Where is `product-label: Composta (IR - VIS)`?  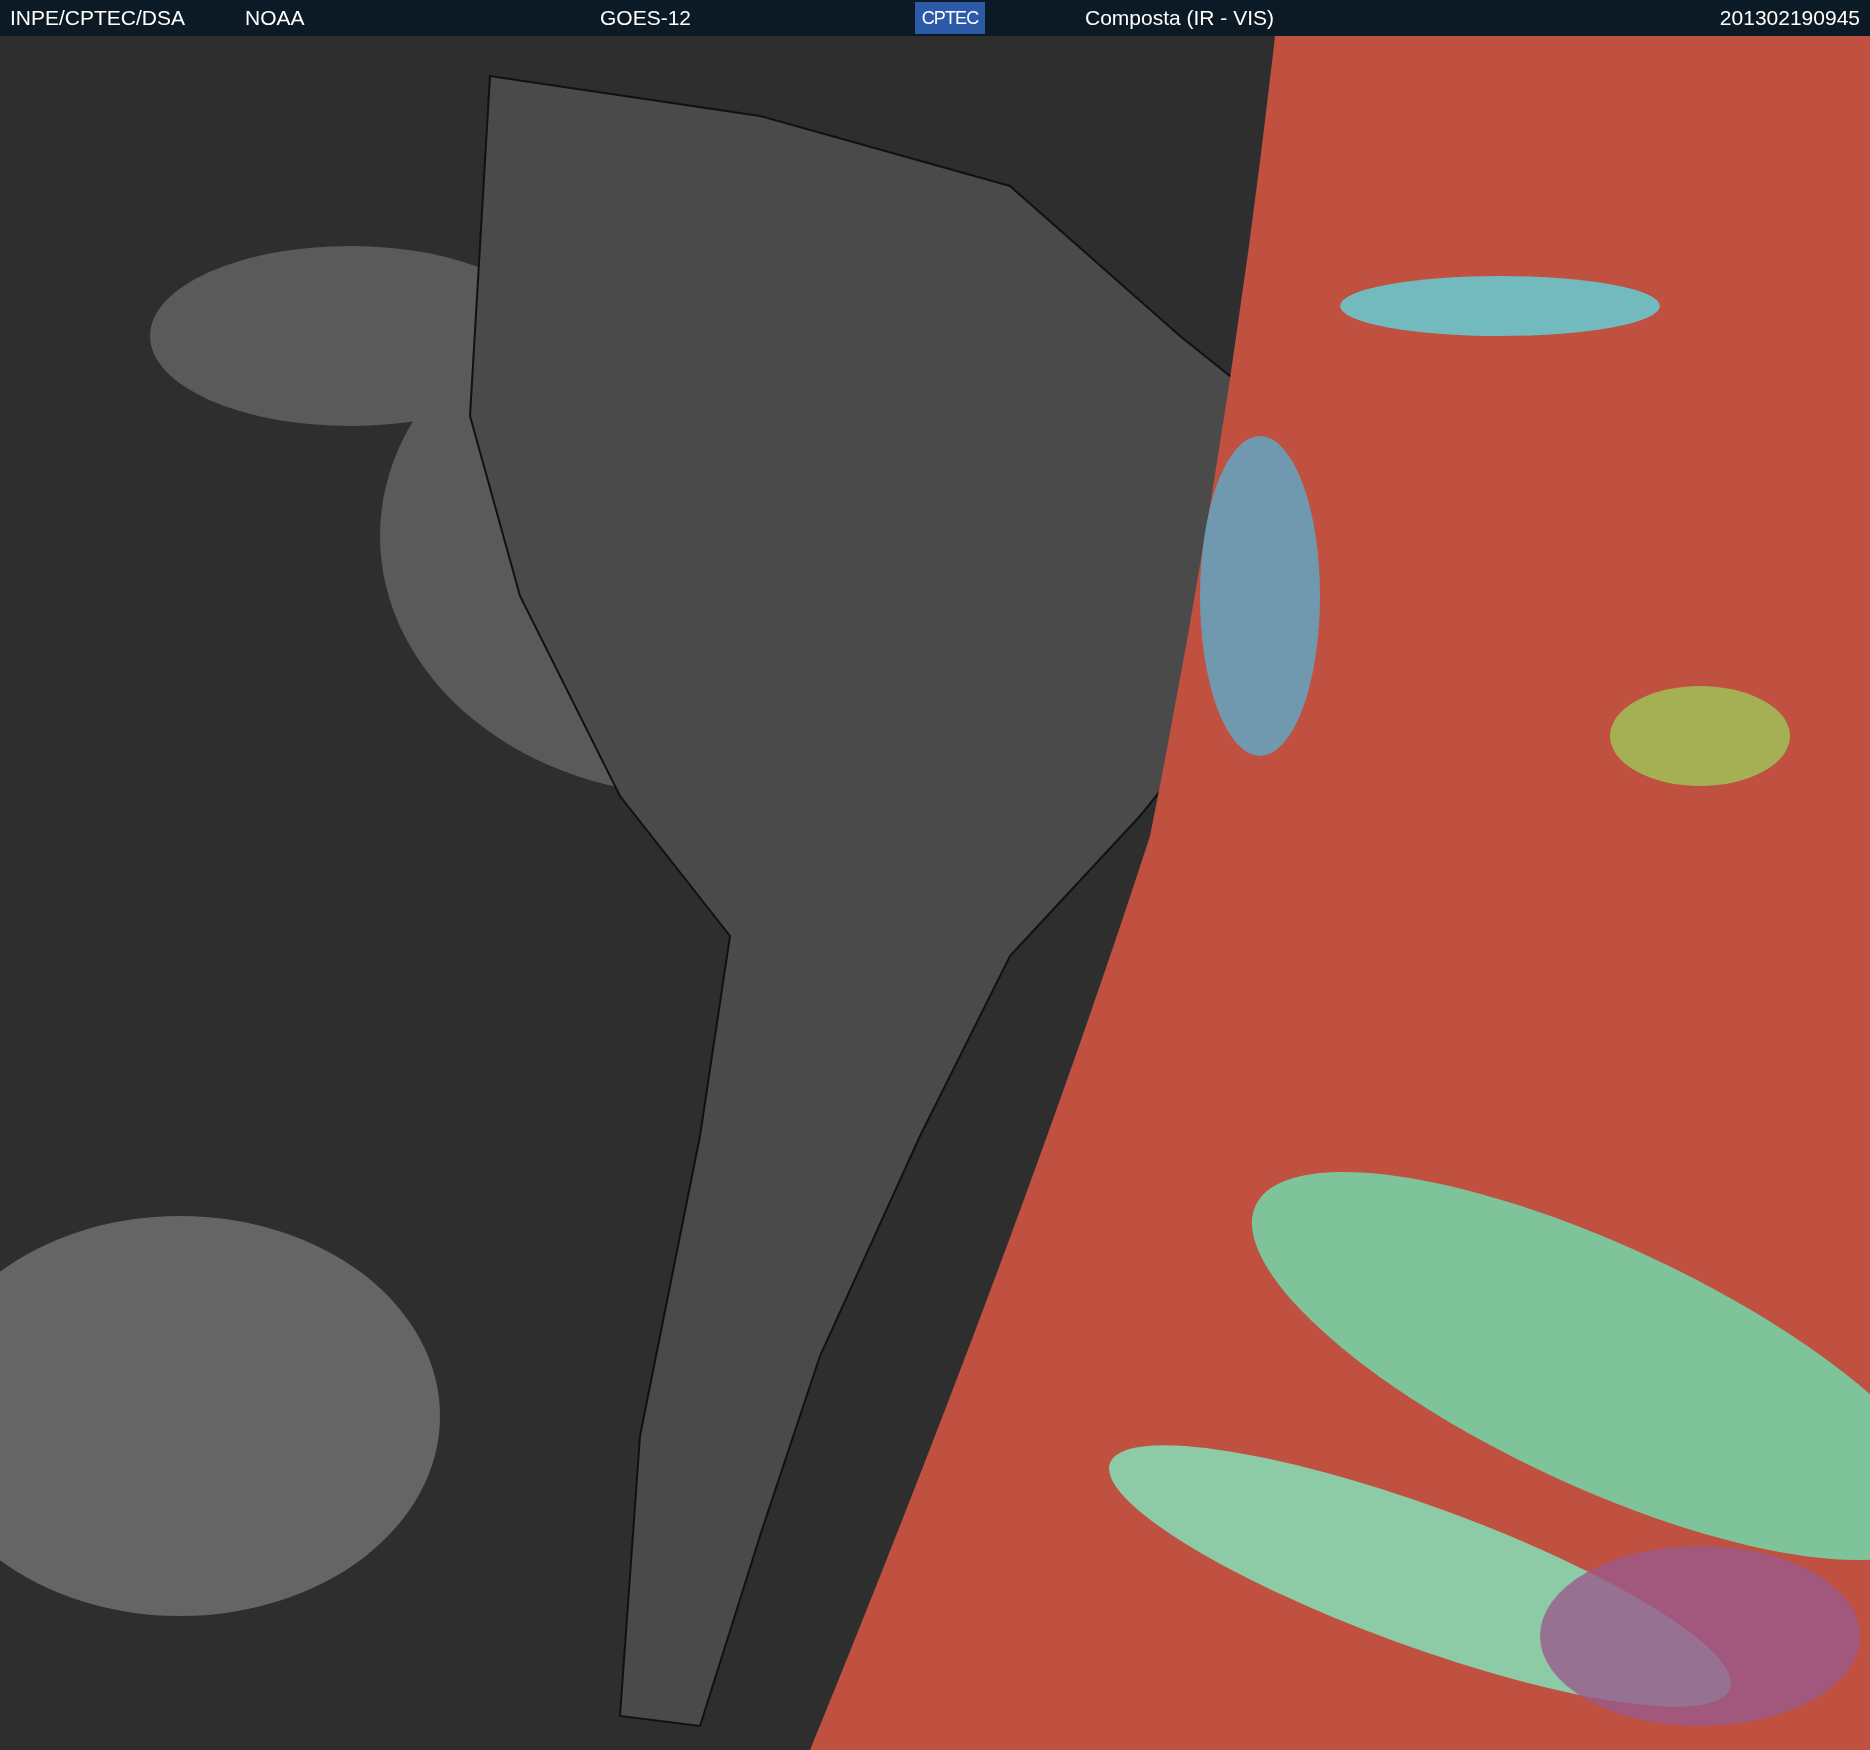
product-label: Composta (IR - VIS) is located at coordinates (1180, 18).